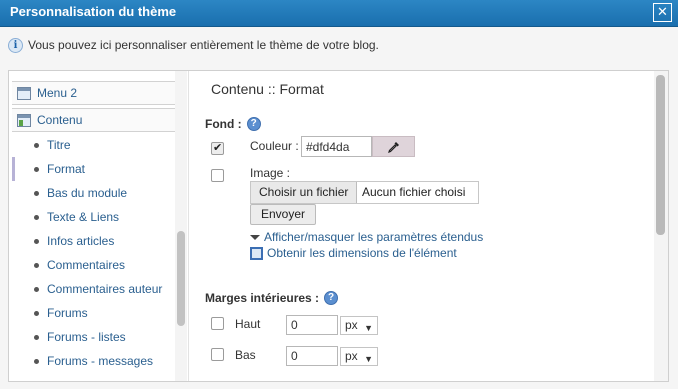 This screenshot has height=389, width=678. What do you see at coordinates (270, 173) in the screenshot?
I see `image-label: Image :` at bounding box center [270, 173].